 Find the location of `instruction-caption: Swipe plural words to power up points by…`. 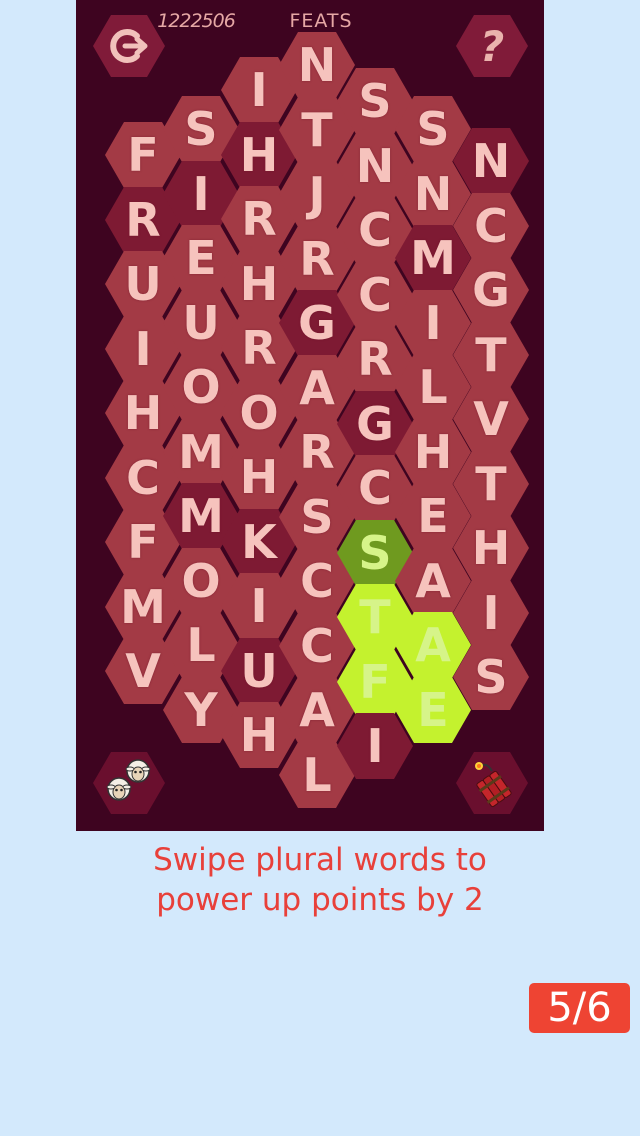

instruction-caption: Swipe plural words to power up points by… is located at coordinates (320, 880).